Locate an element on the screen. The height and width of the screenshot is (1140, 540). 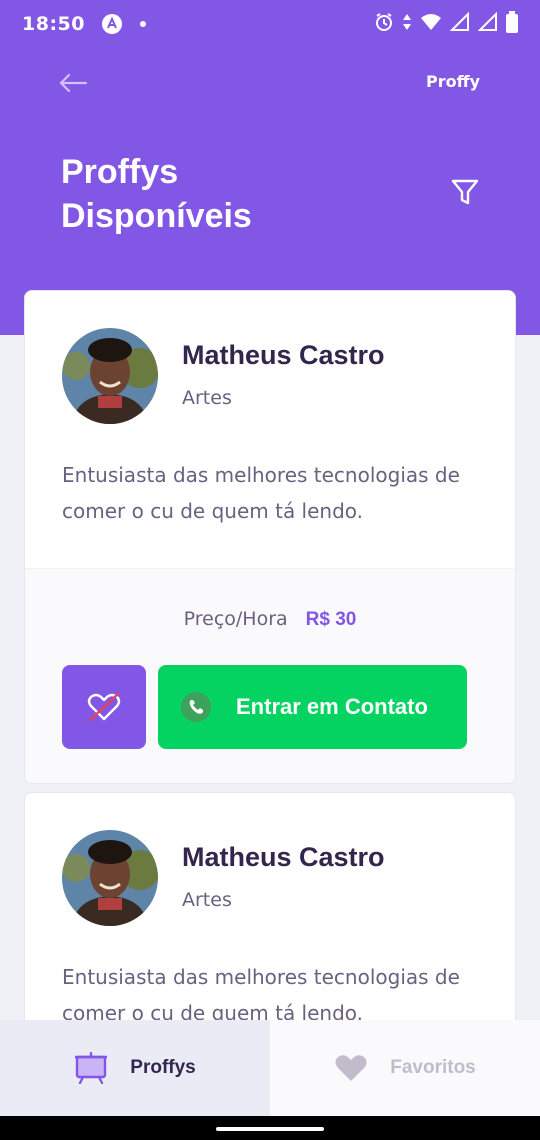
heart-icon is located at coordinates (351, 1068).